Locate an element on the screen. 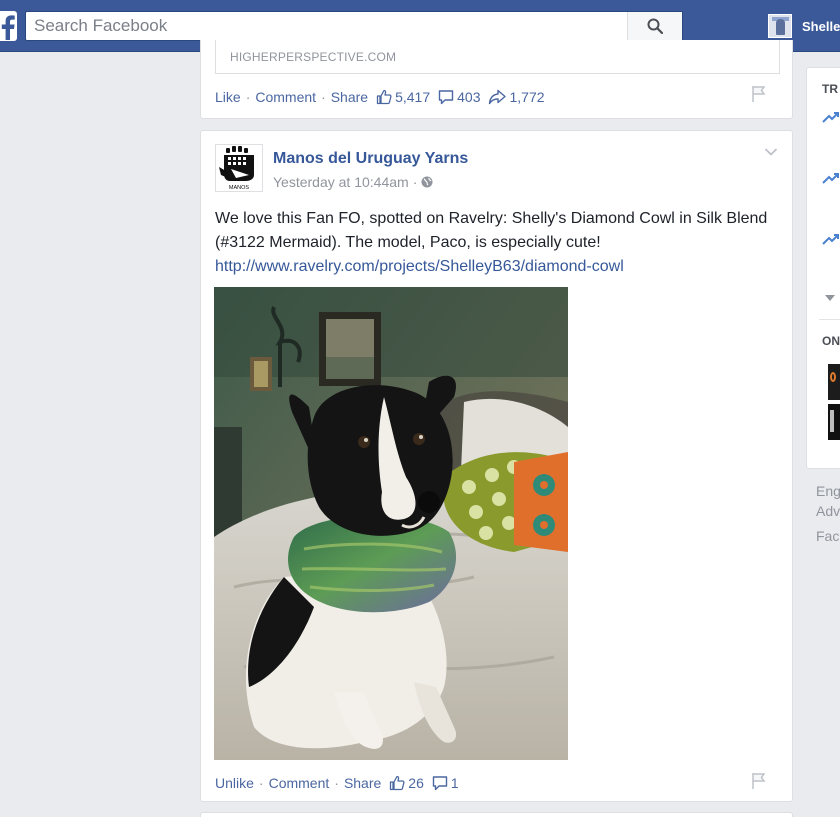 This screenshot has height=817, width=840. profile-link: Shelle is located at coordinates (804, 26).